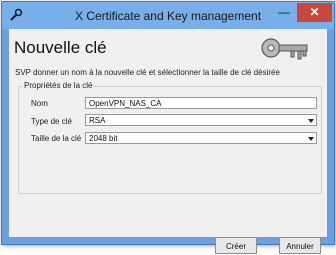 This screenshot has width=336, height=255. What do you see at coordinates (314, 12) in the screenshot?
I see `close-button: ✕` at bounding box center [314, 12].